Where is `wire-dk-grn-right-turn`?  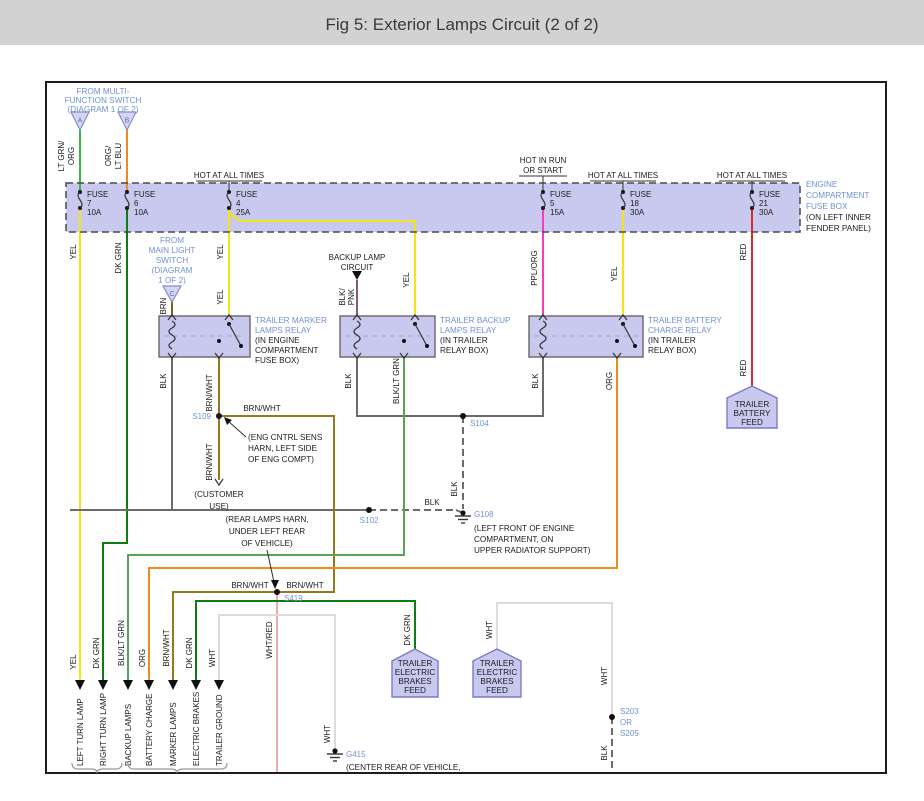 wire-dk-grn-right-turn is located at coordinates (115, 444).